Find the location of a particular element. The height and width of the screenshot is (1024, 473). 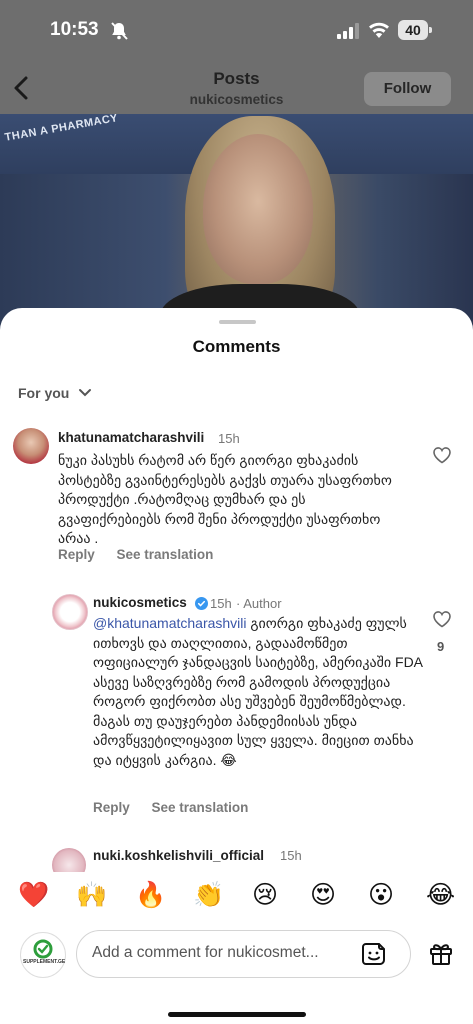

sticker-icon is located at coordinates (374, 954).